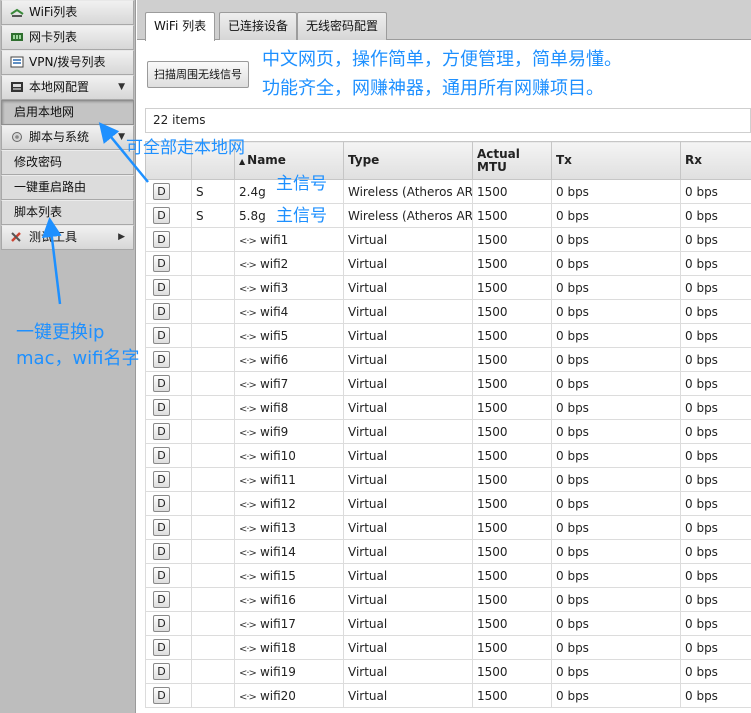 The width and height of the screenshot is (751, 713). Describe the element at coordinates (448, 263) in the screenshot. I see `table-row: D <·> wifi2 Virtual 1500 0 bps 0 bps` at that location.